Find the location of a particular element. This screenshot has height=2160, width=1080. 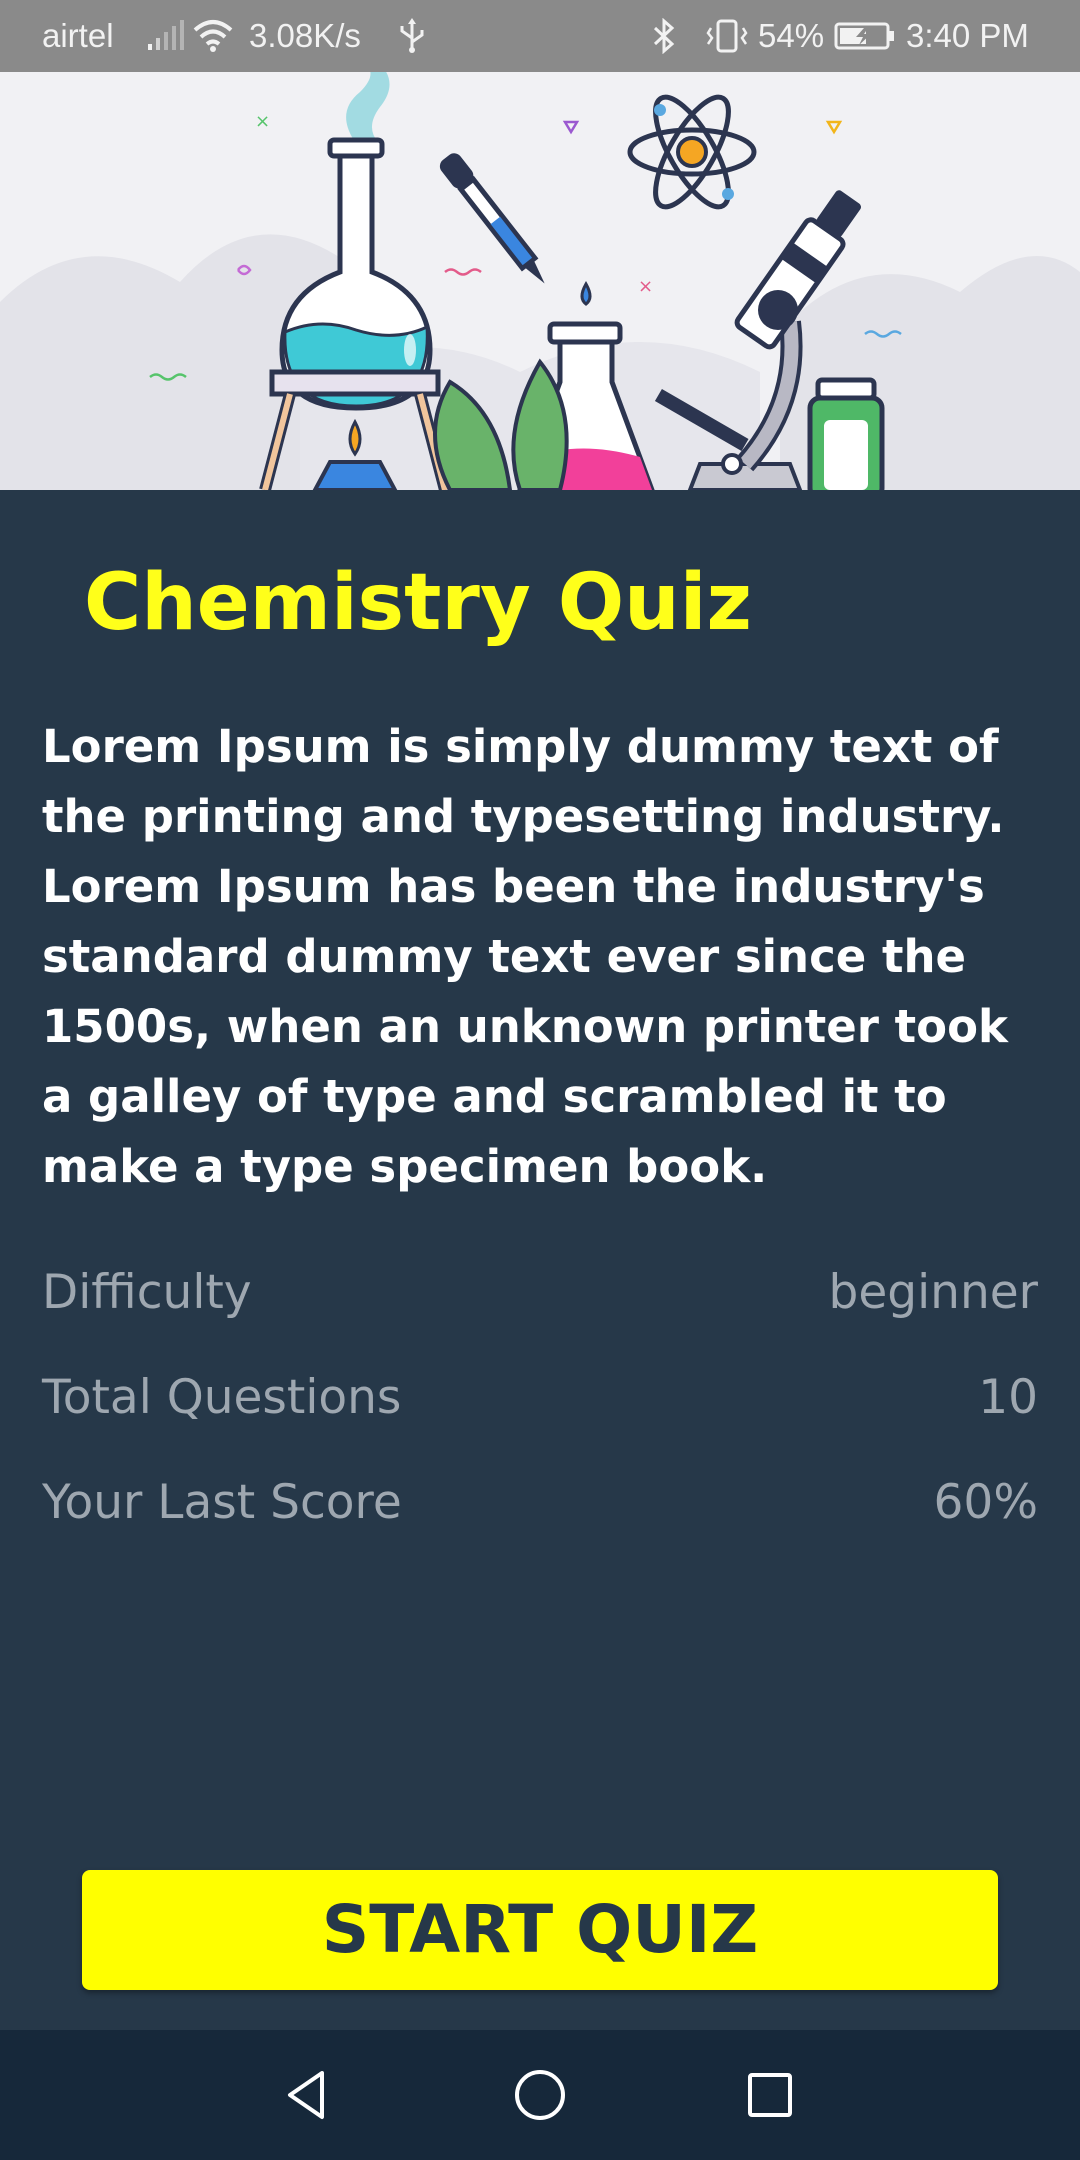

clock: 3:40 PM is located at coordinates (967, 35).